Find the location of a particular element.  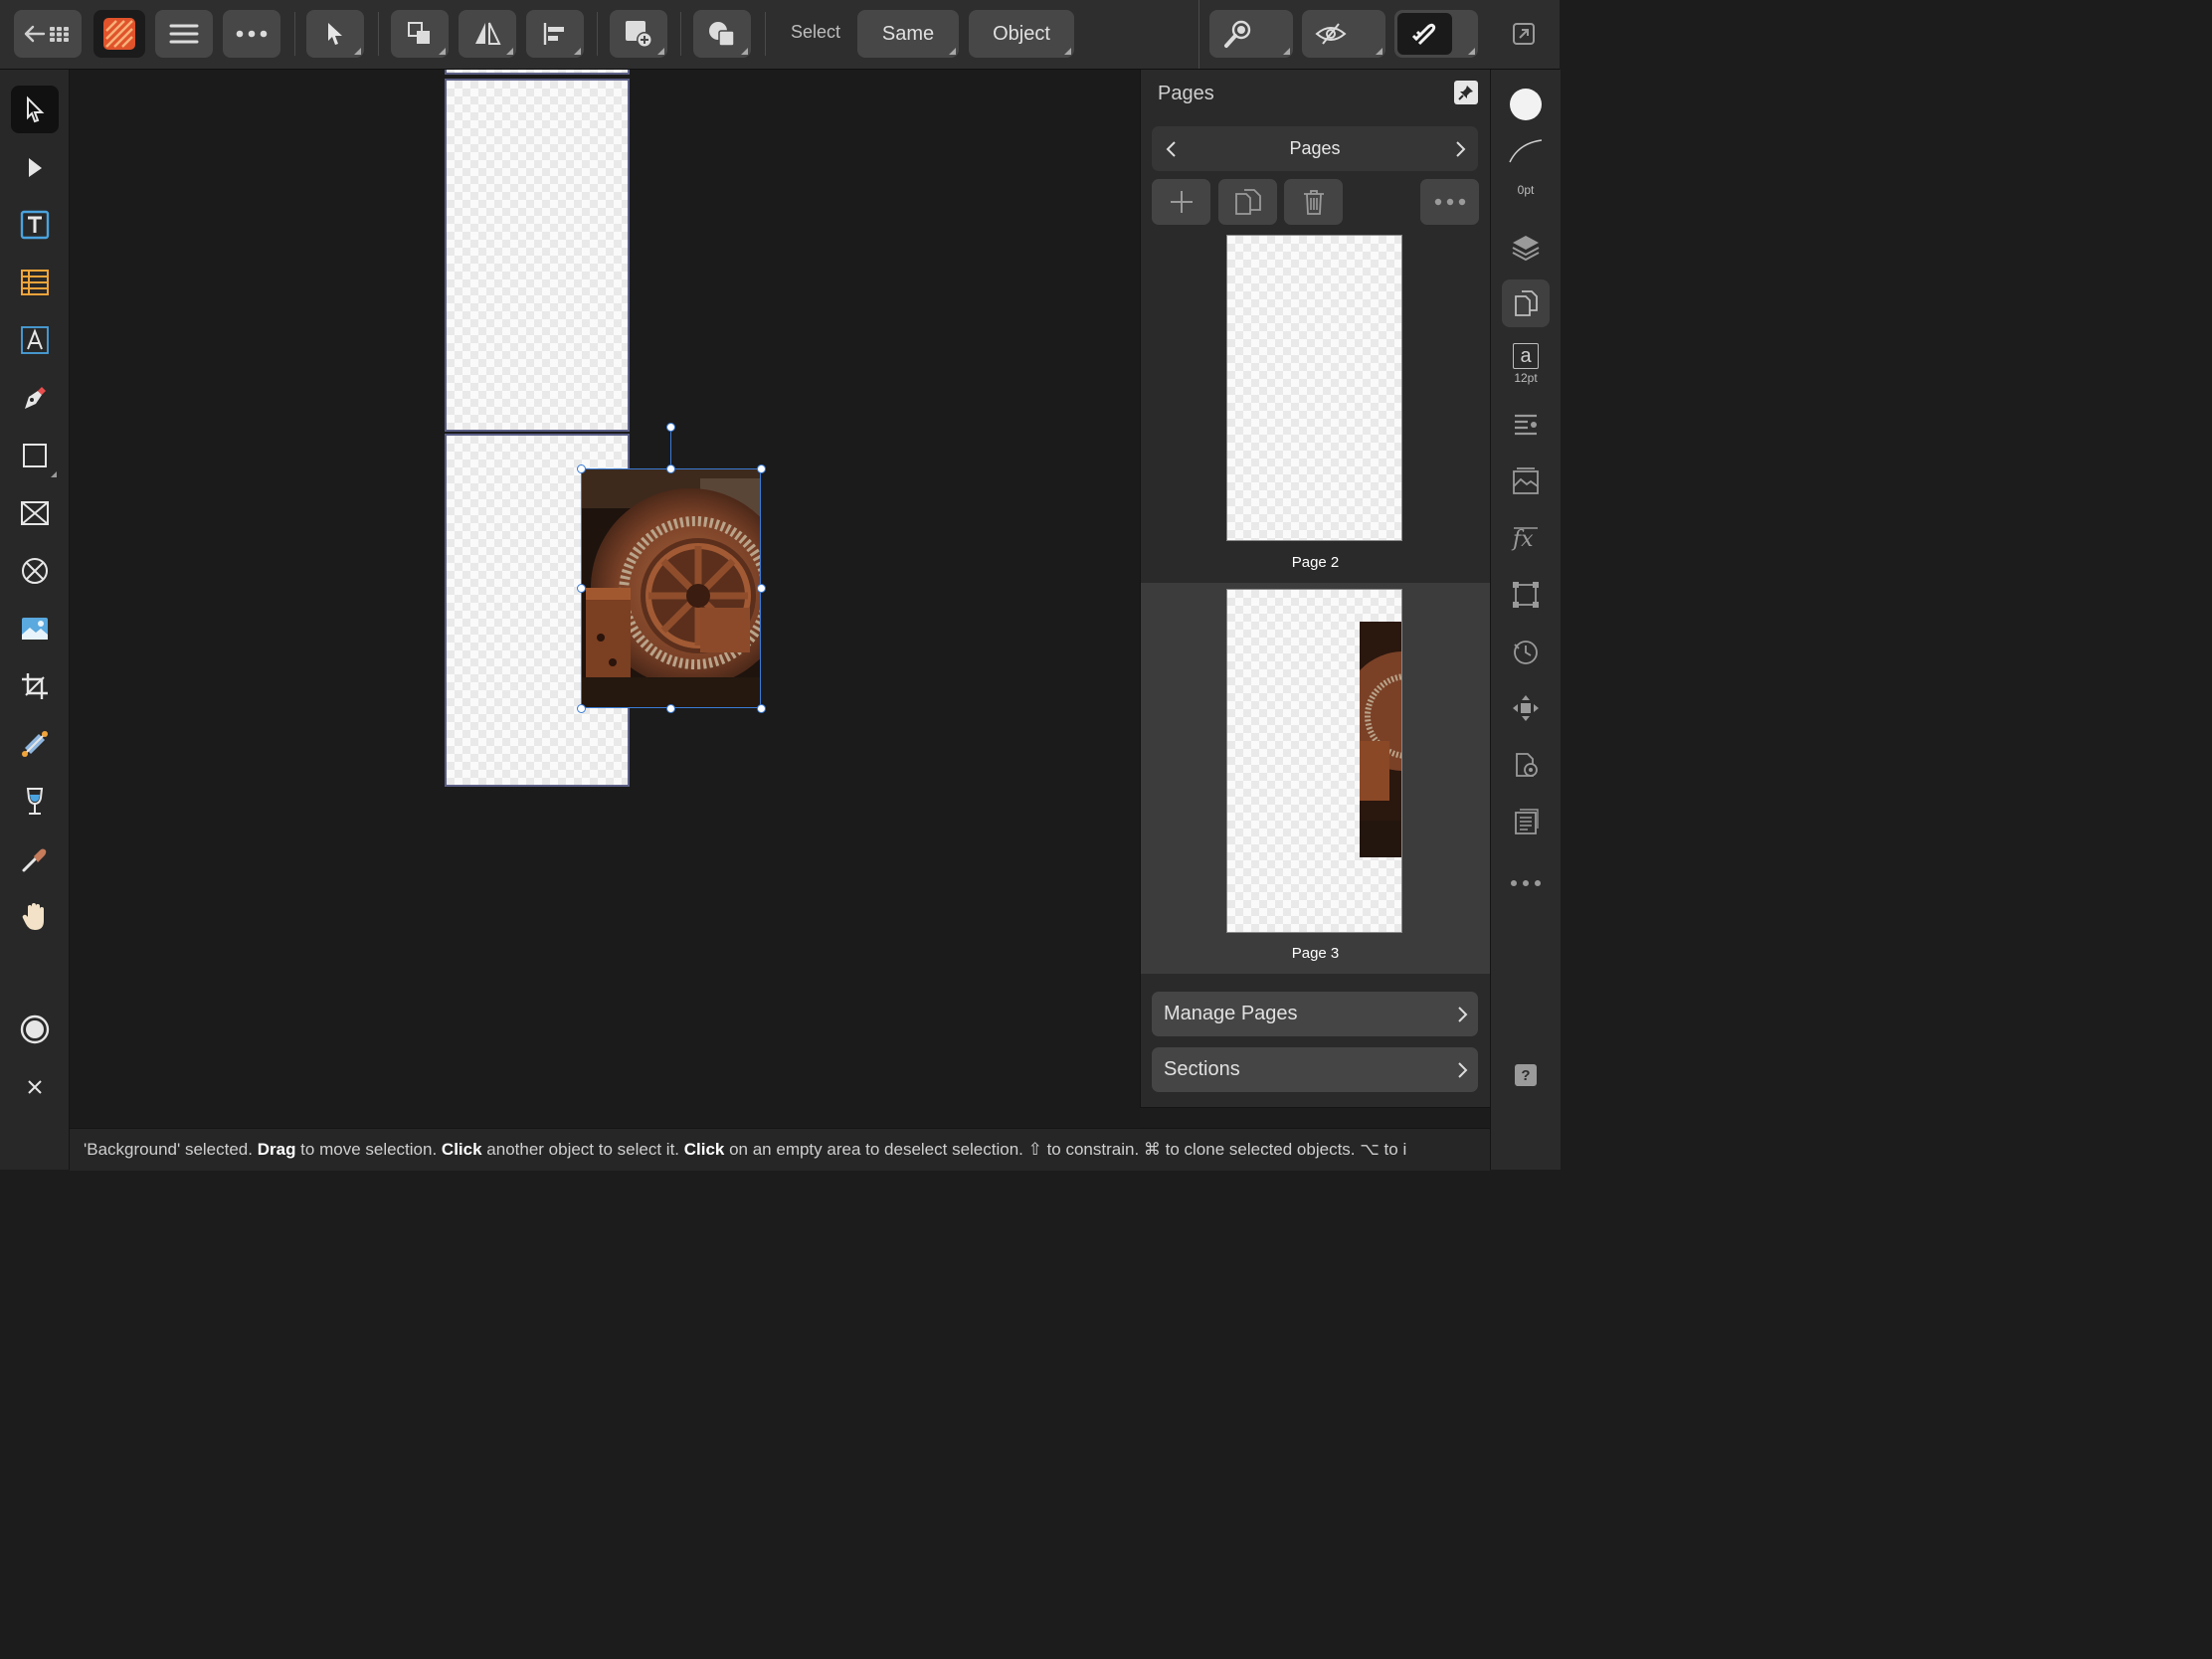

fullscreen-icon is located at coordinates (1524, 34).